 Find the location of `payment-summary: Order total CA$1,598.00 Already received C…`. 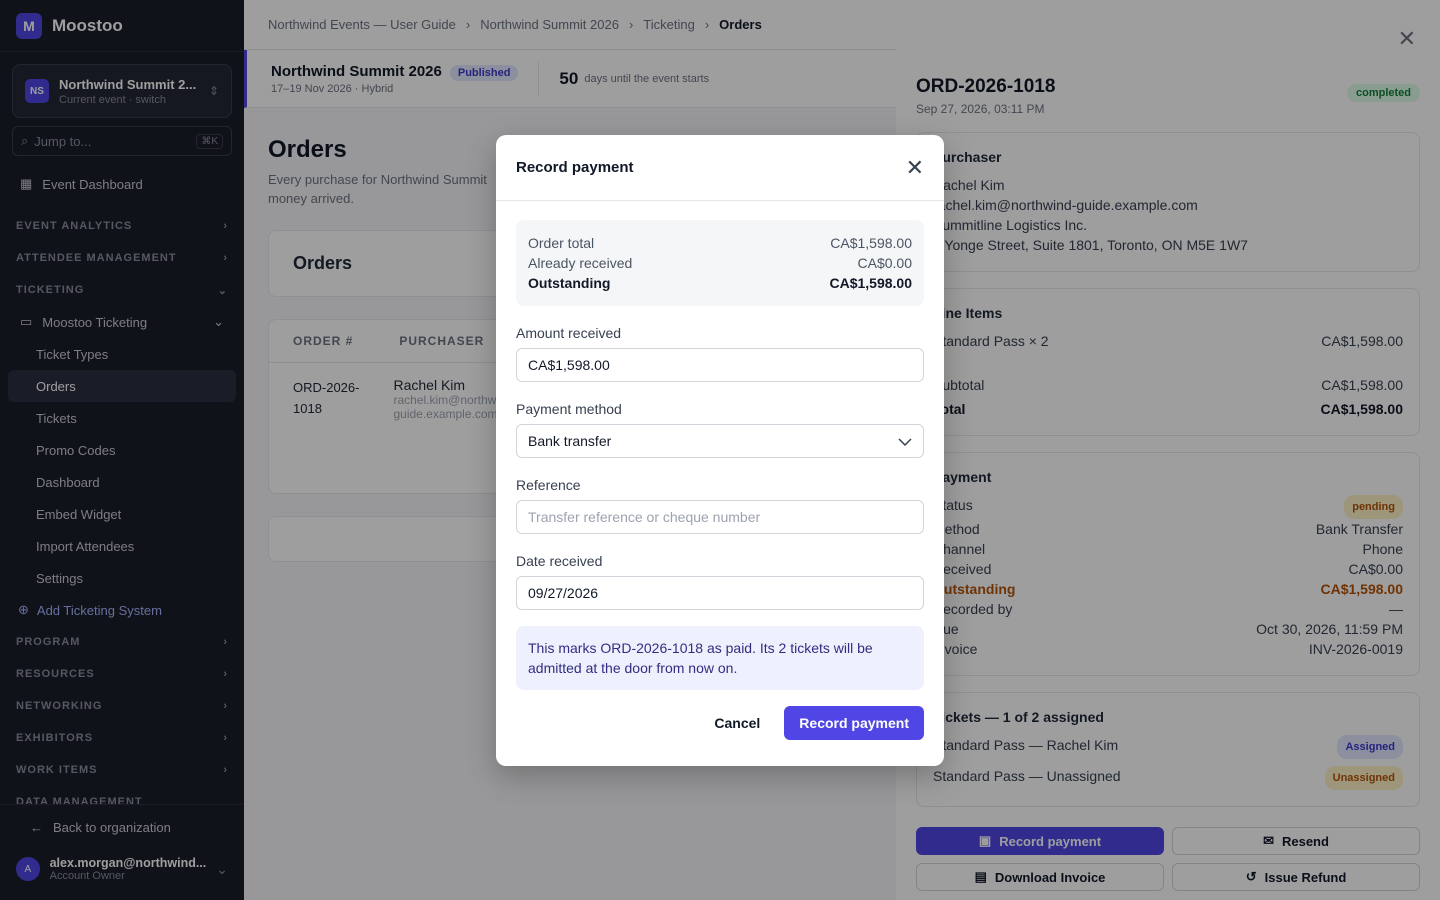

payment-summary: Order total CA$1,598.00 Already received C… is located at coordinates (720, 263).